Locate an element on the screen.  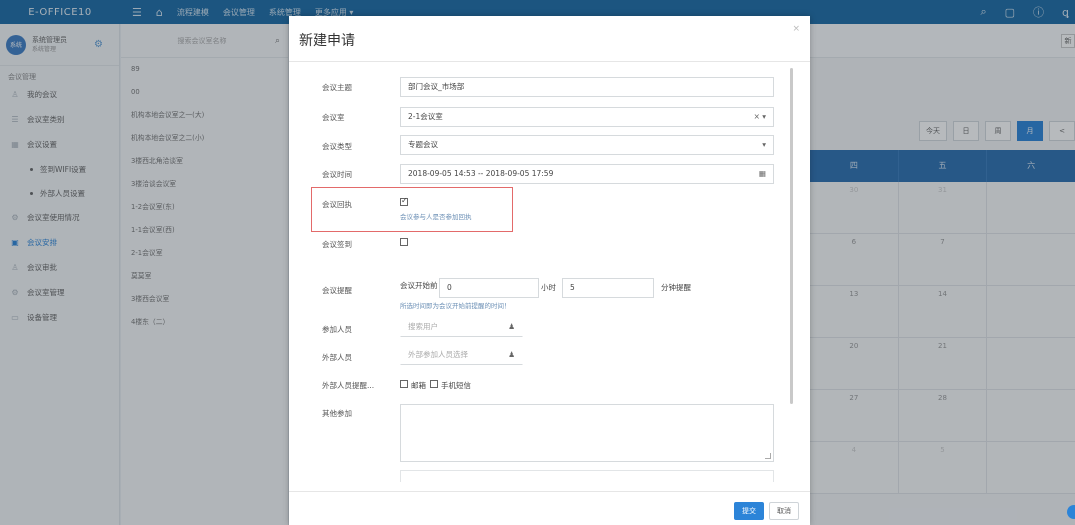
participants-search-input: 搜索用户 ♟ is located at coordinates (461, 327).